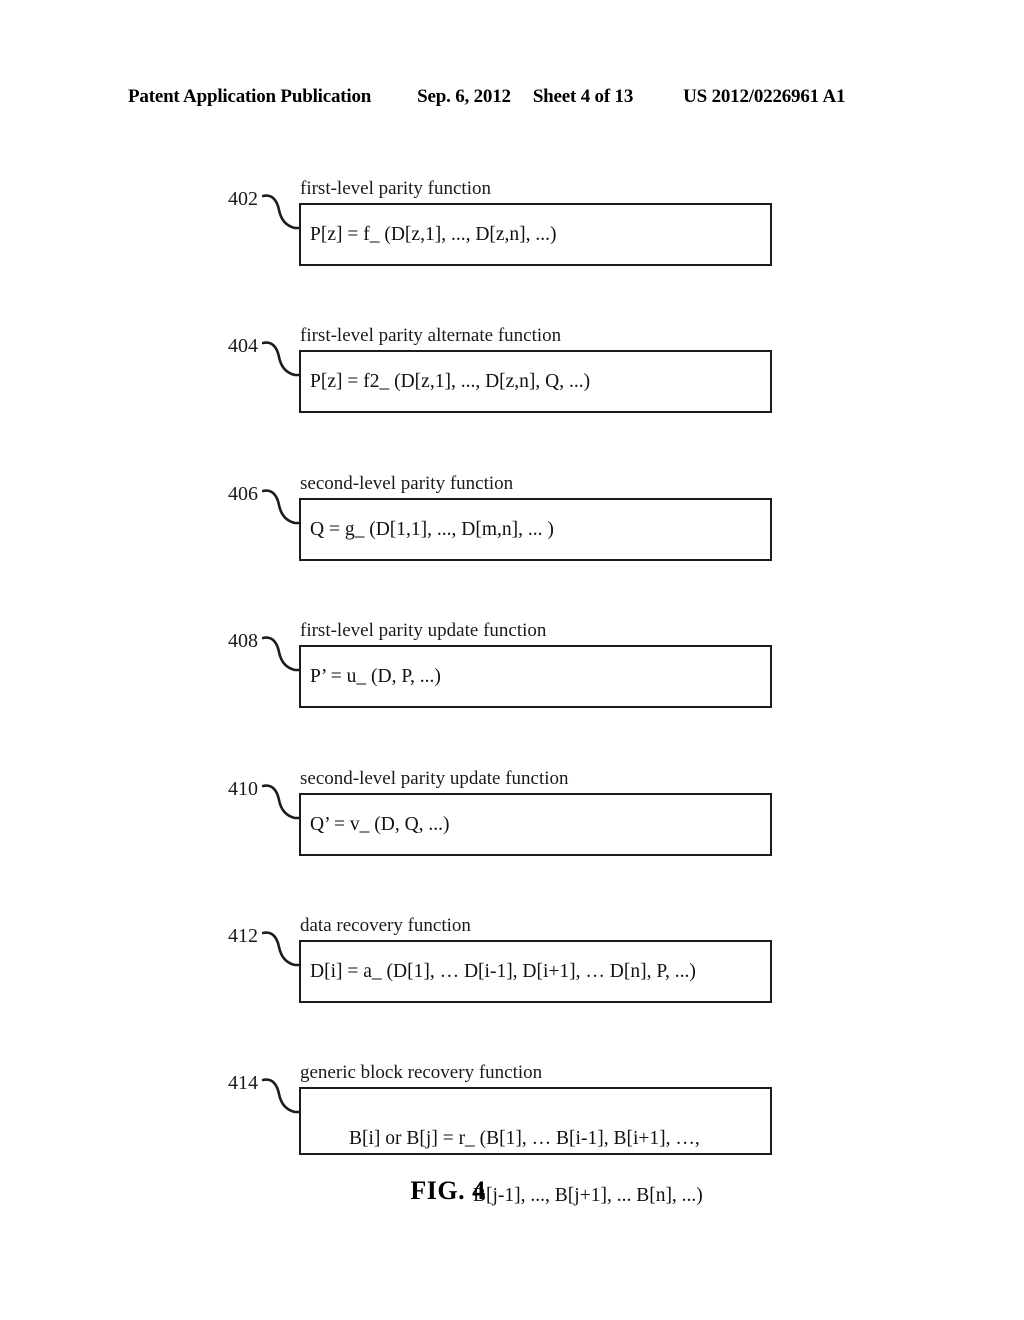  I want to click on function-box-410: Q’ = v_ (D, Q, ...), so click(535, 824).